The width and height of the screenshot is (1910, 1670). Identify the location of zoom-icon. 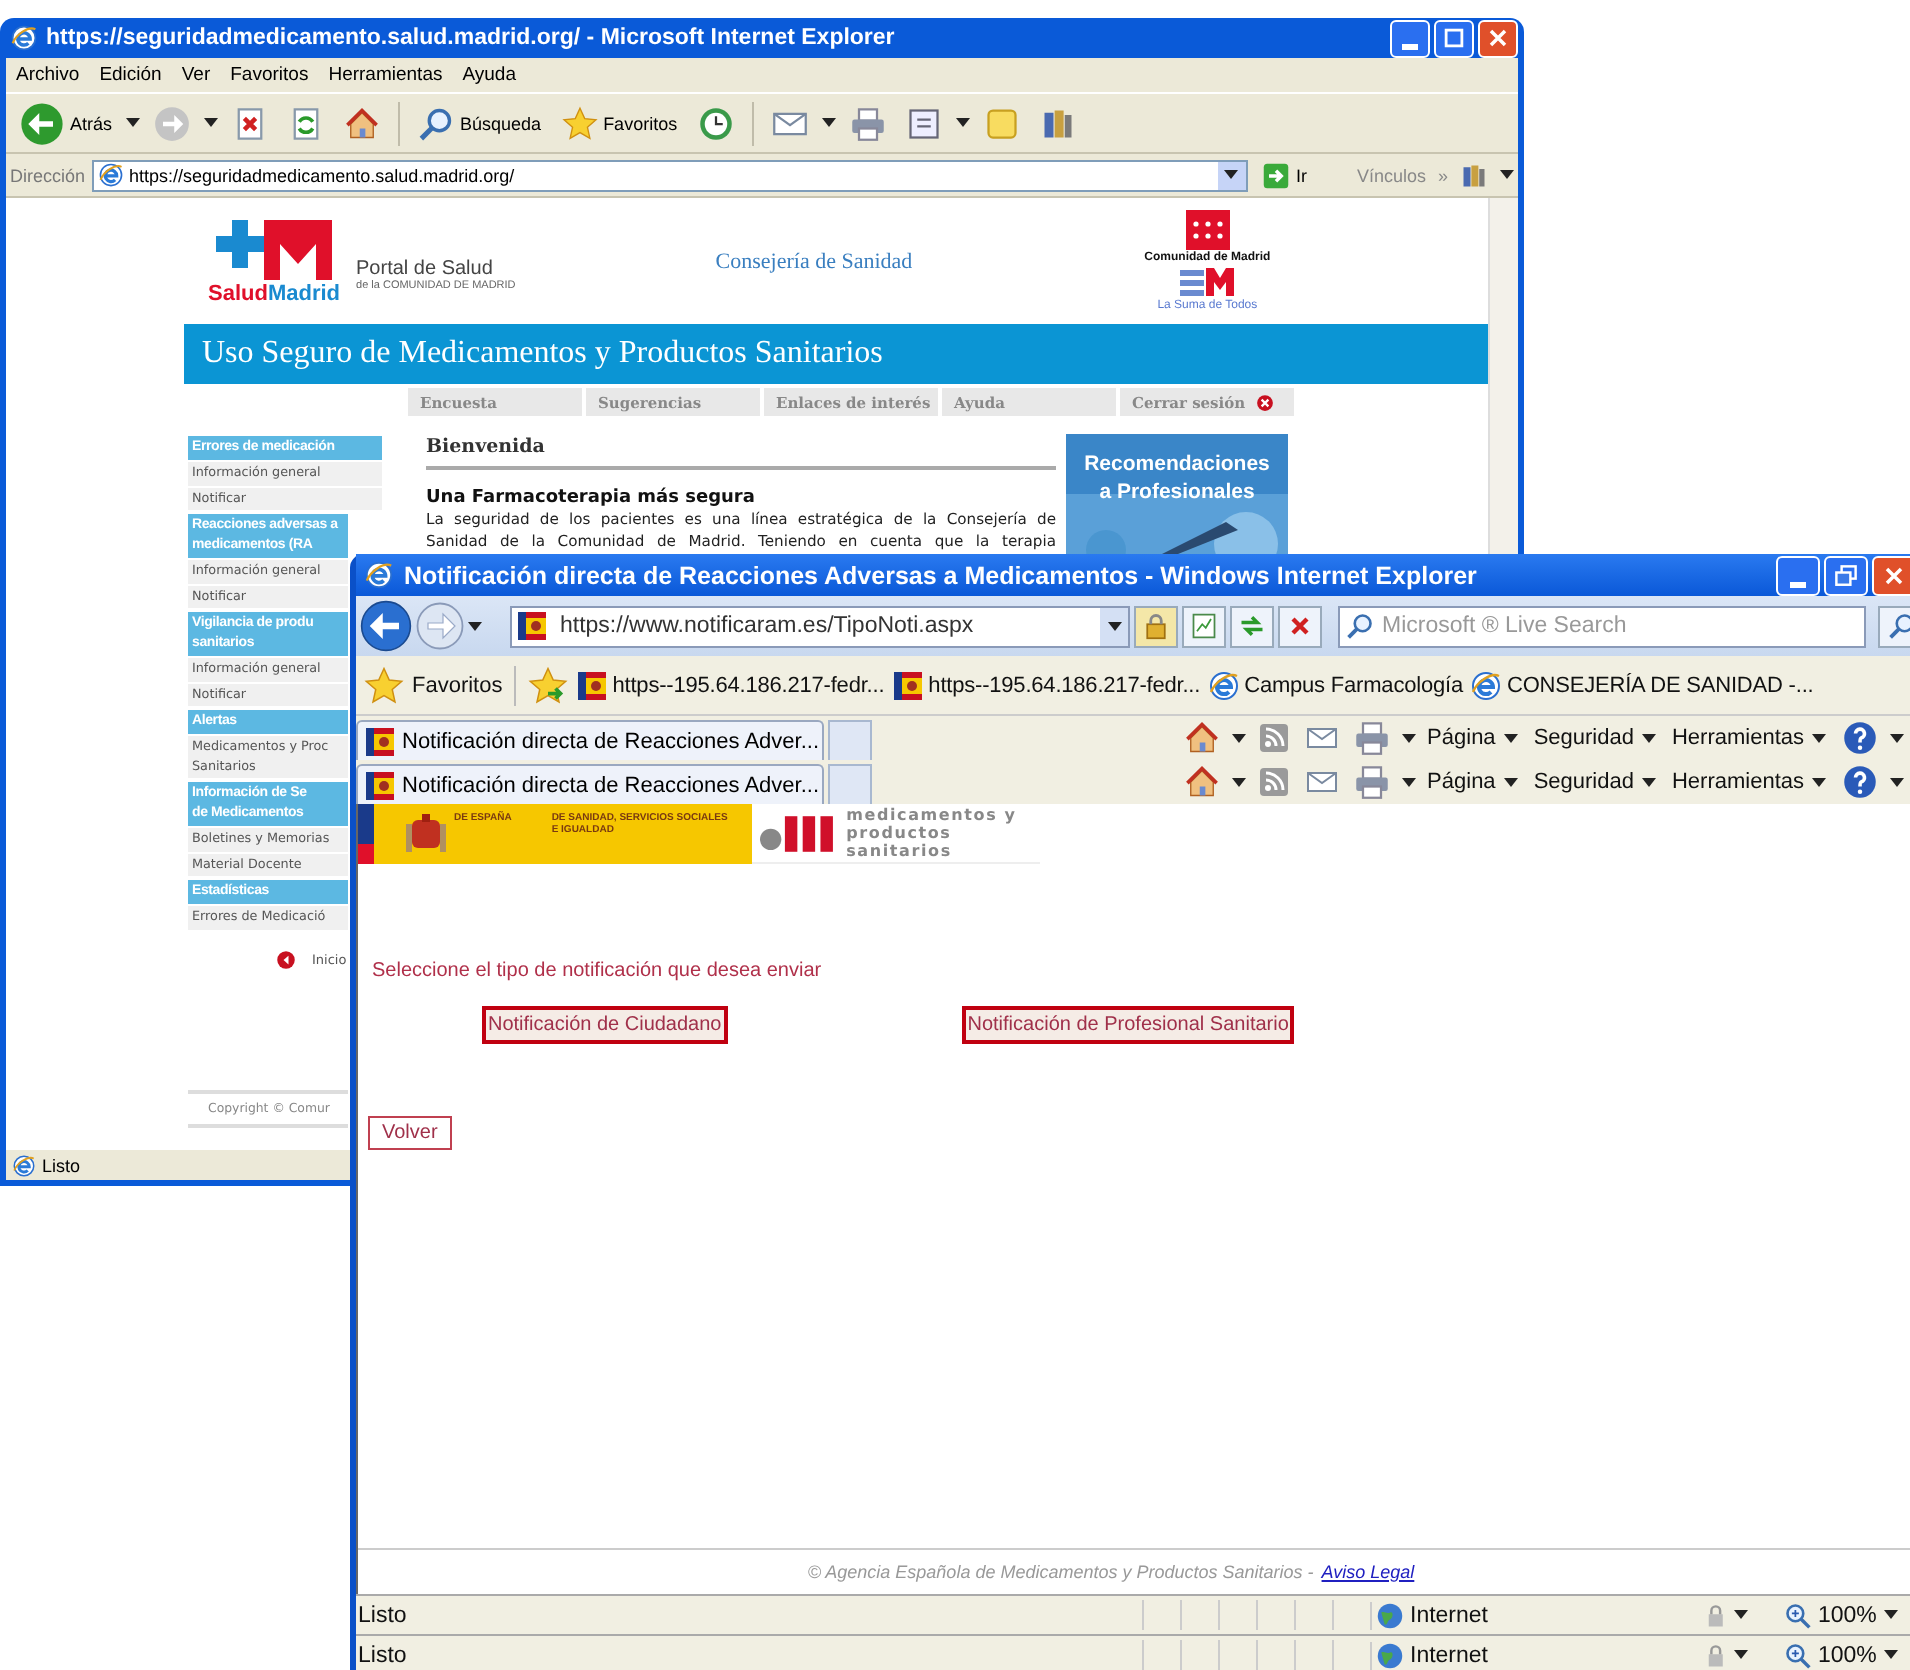
(1798, 1655).